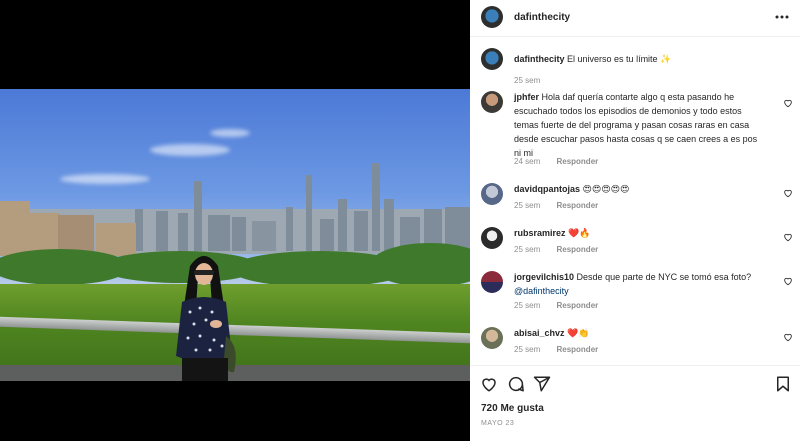 This screenshot has height=441, width=800. Describe the element at coordinates (578, 333) in the screenshot. I see `comment-body: ❤️👏` at that location.